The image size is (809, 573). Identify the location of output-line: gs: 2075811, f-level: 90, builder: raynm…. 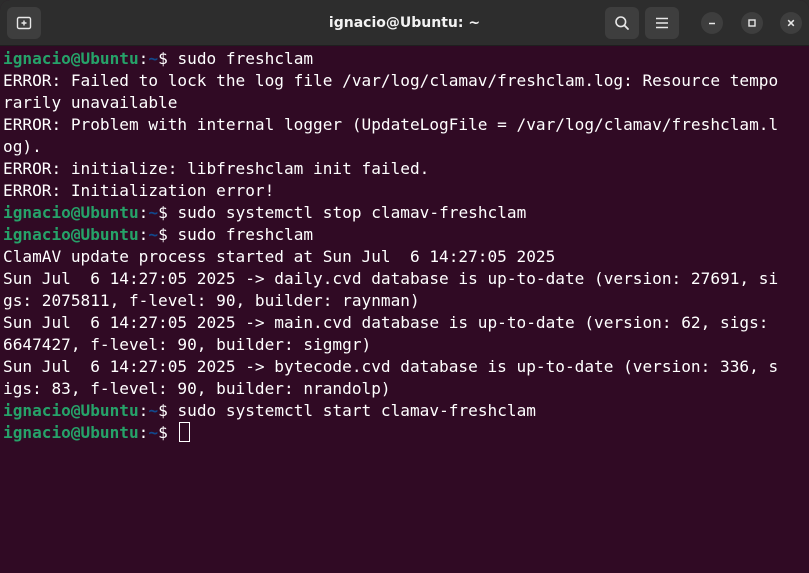
(211, 300).